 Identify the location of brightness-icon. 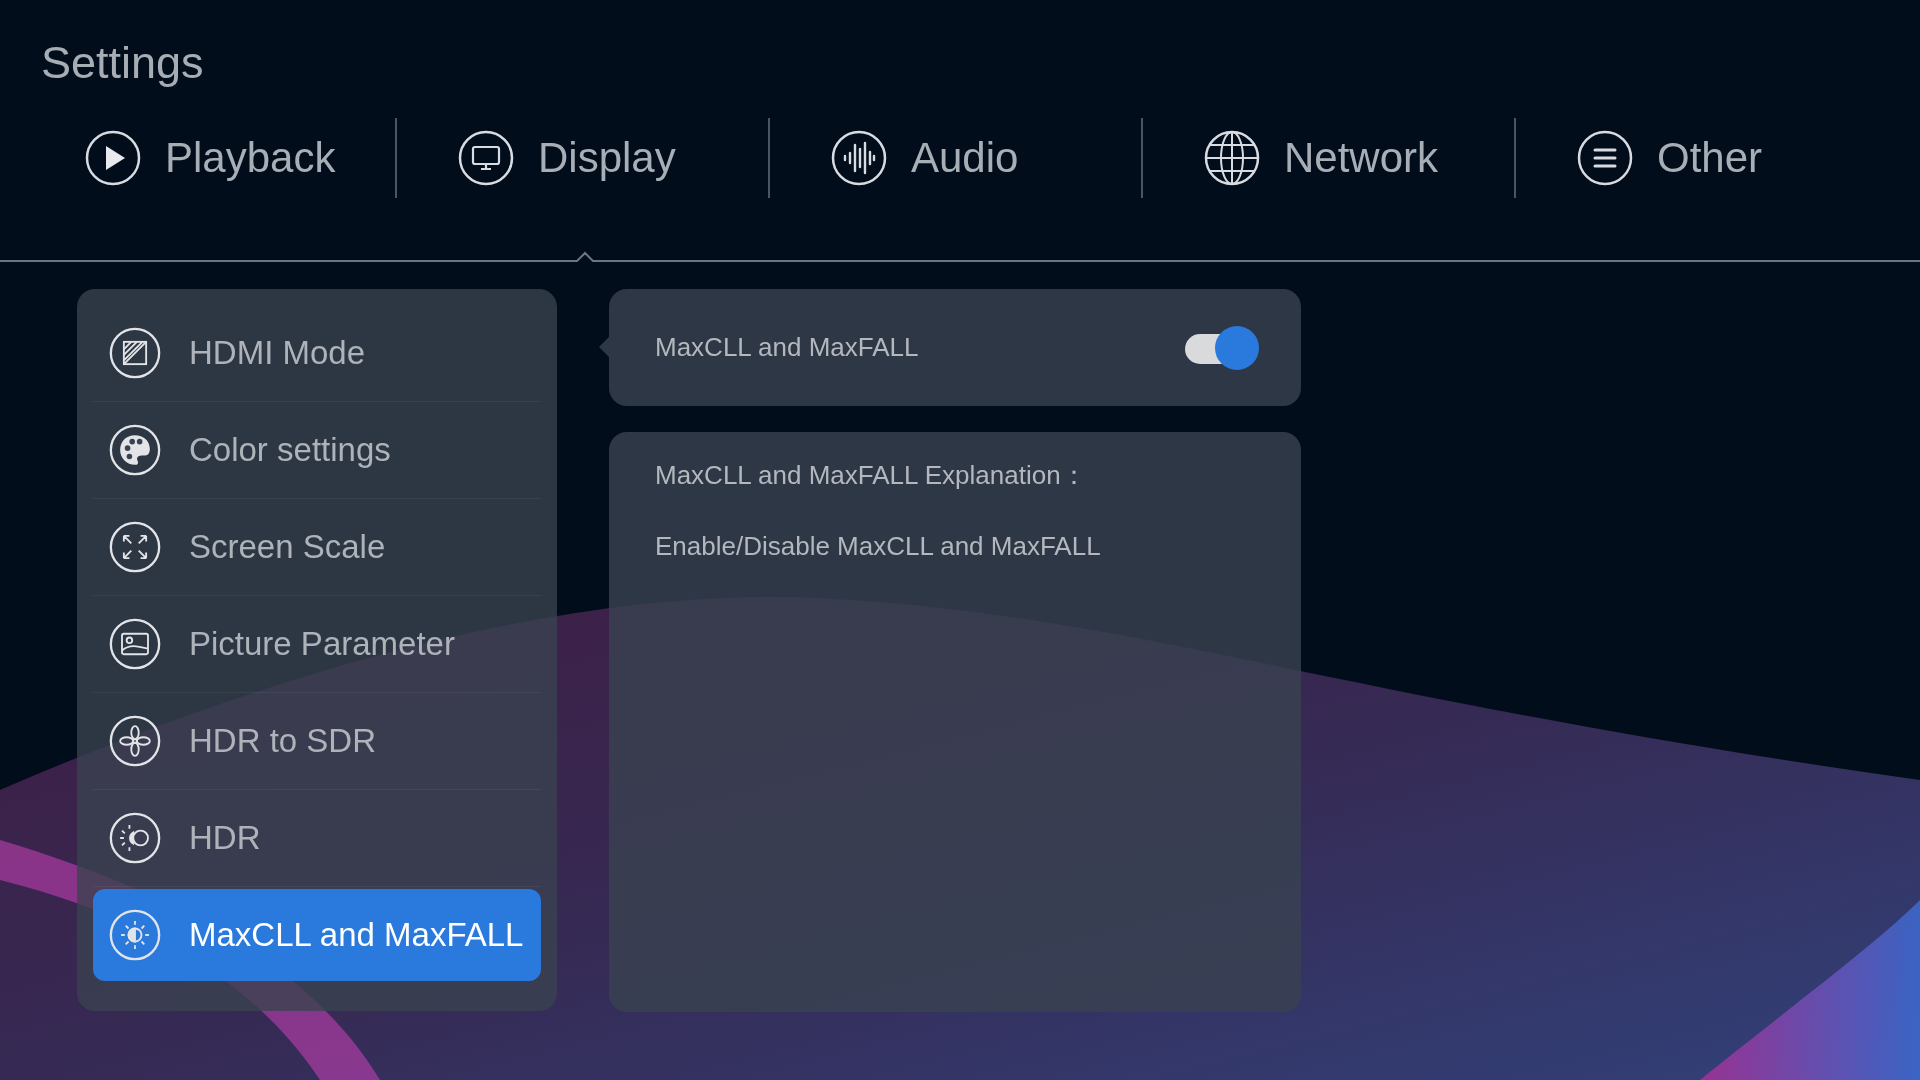
(135, 935).